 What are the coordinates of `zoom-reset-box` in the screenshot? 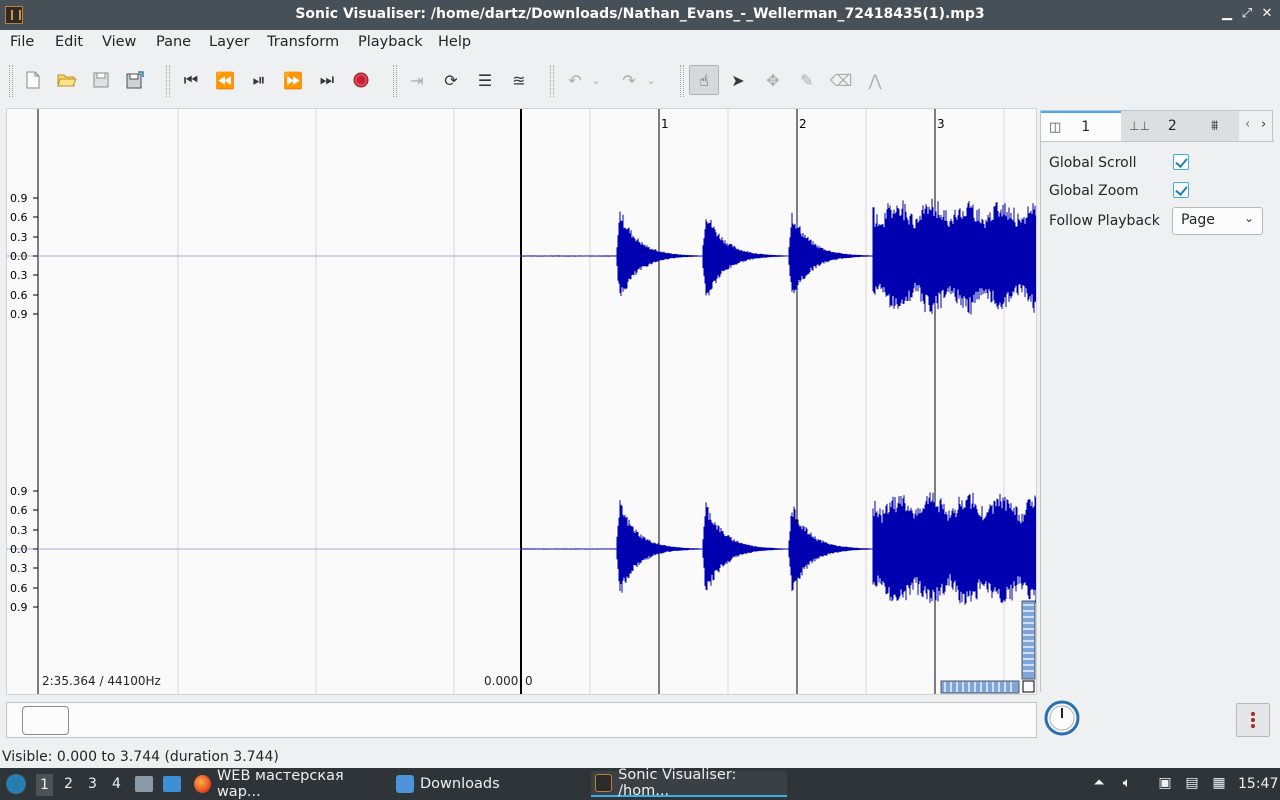 It's located at (1028, 686).